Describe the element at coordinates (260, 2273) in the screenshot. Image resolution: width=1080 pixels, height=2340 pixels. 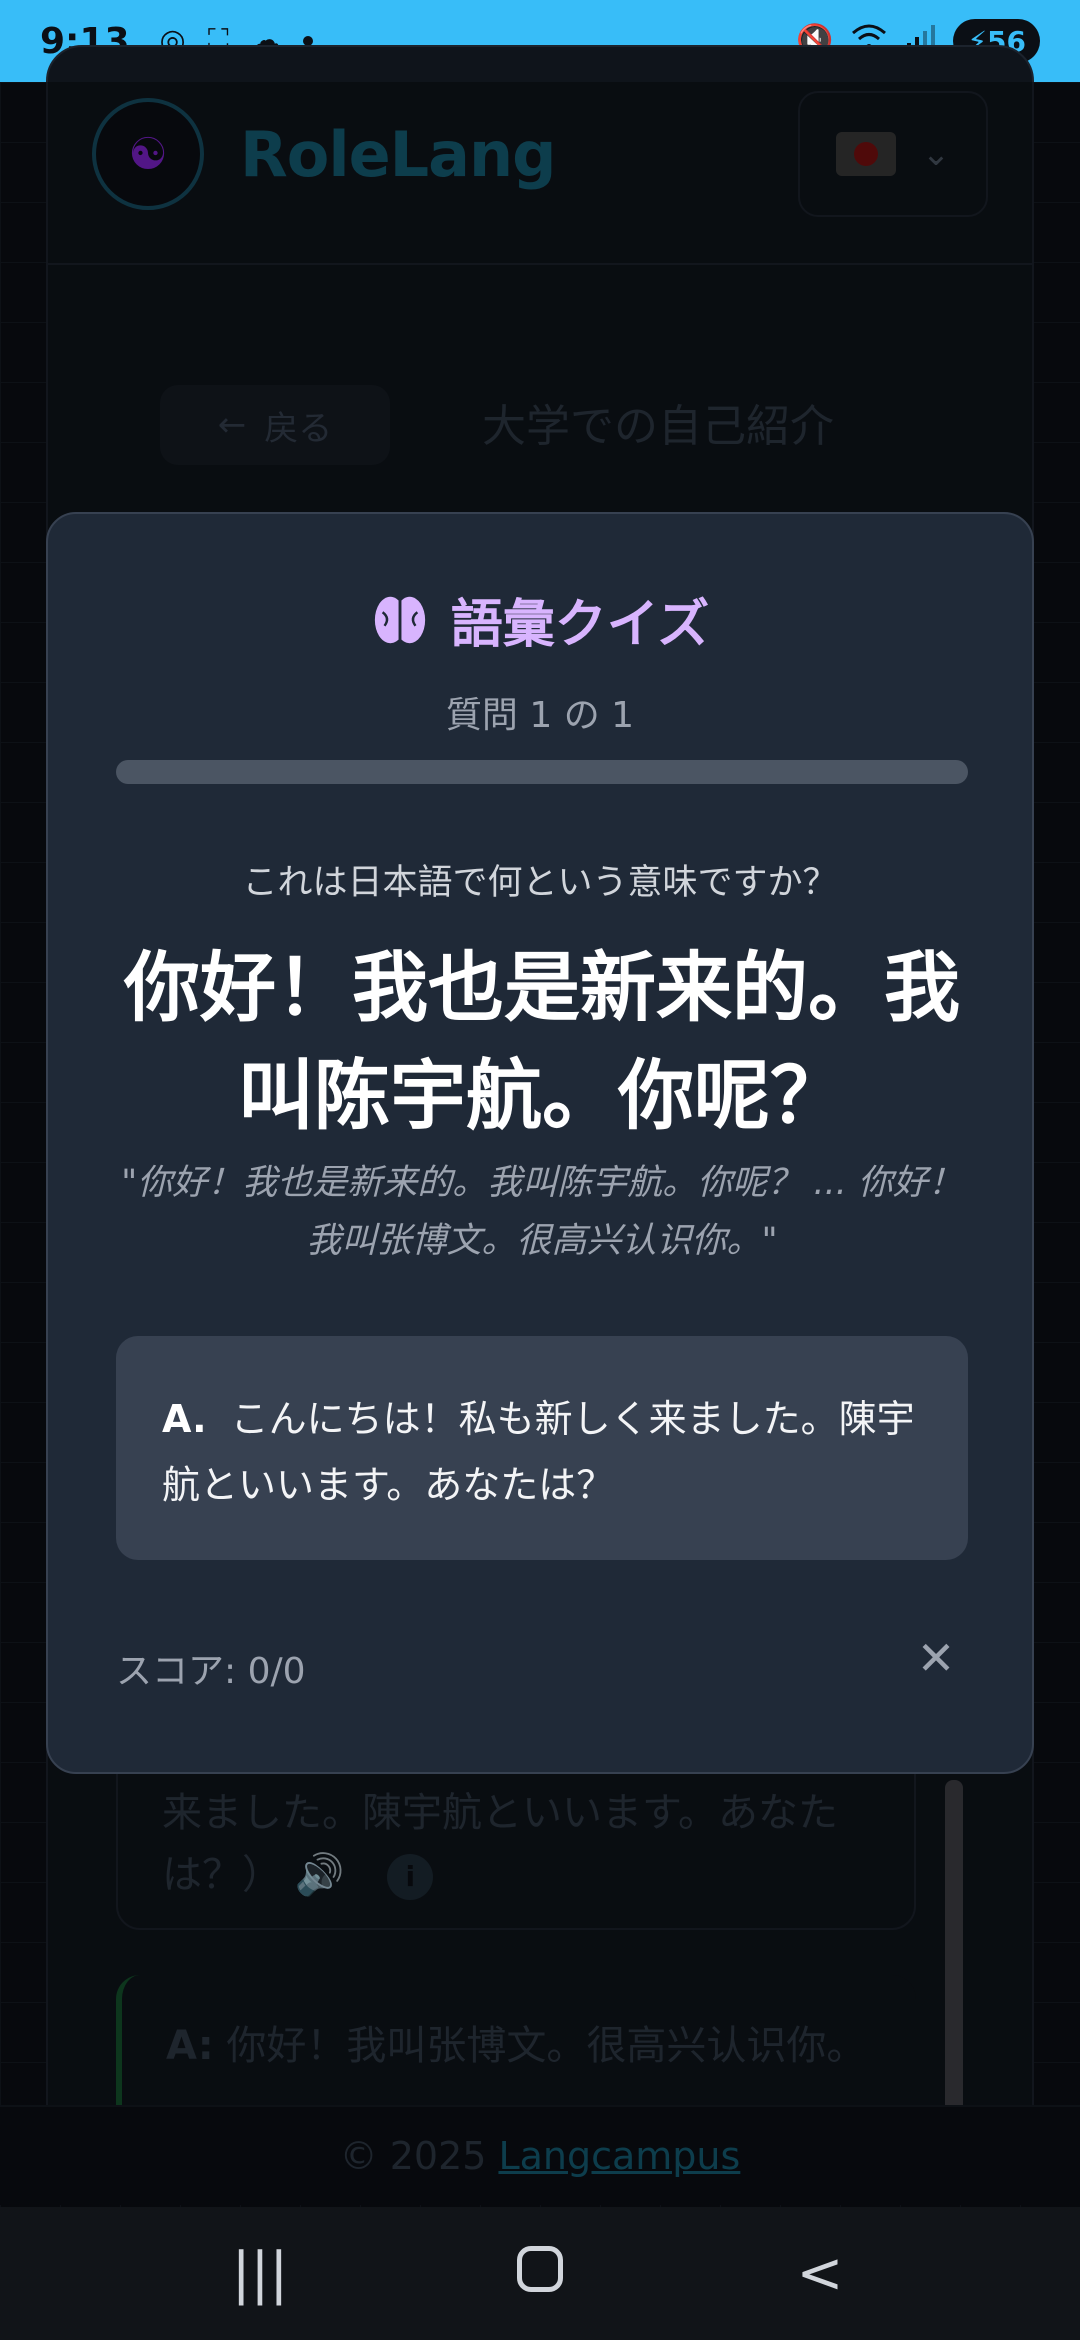
I see `recents-button: |||` at that location.